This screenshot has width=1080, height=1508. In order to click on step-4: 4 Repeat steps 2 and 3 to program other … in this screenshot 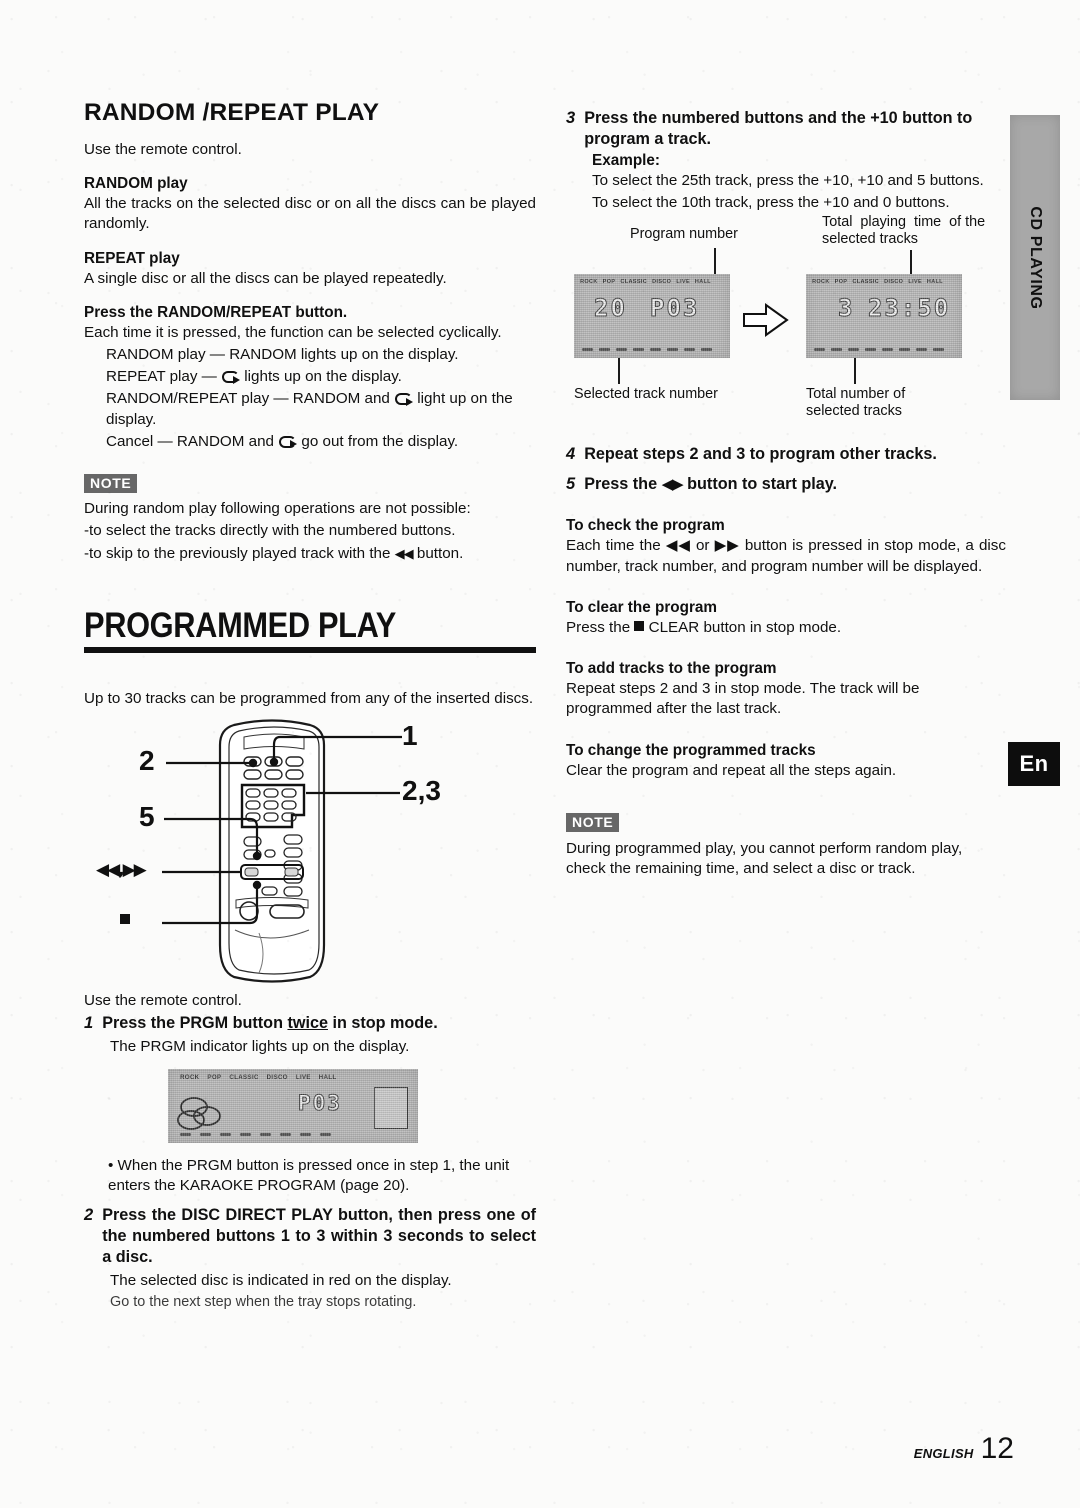, I will do `click(786, 454)`.